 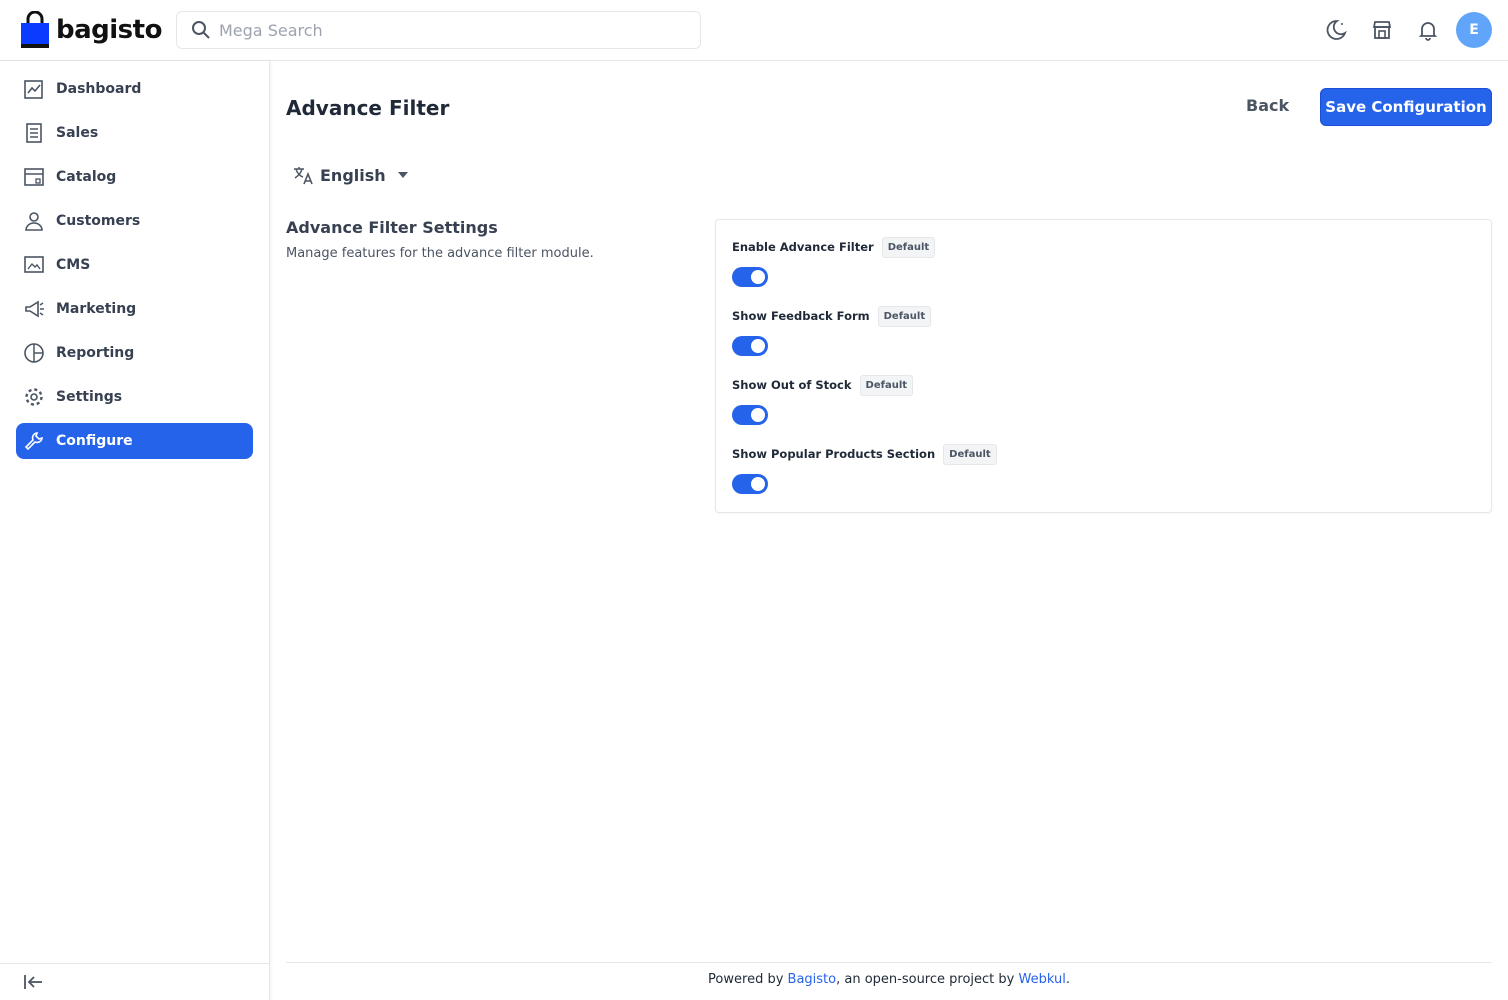 What do you see at coordinates (392, 227) in the screenshot?
I see `section-title: Advance Filter Settings` at bounding box center [392, 227].